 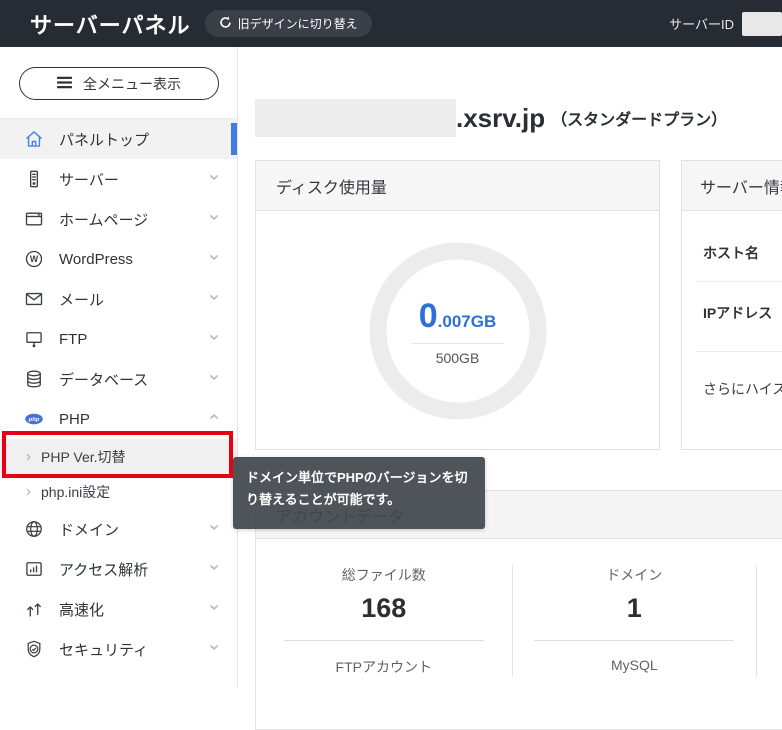 What do you see at coordinates (383, 575) in the screenshot?
I see `stat-label: 総ファイル数` at bounding box center [383, 575].